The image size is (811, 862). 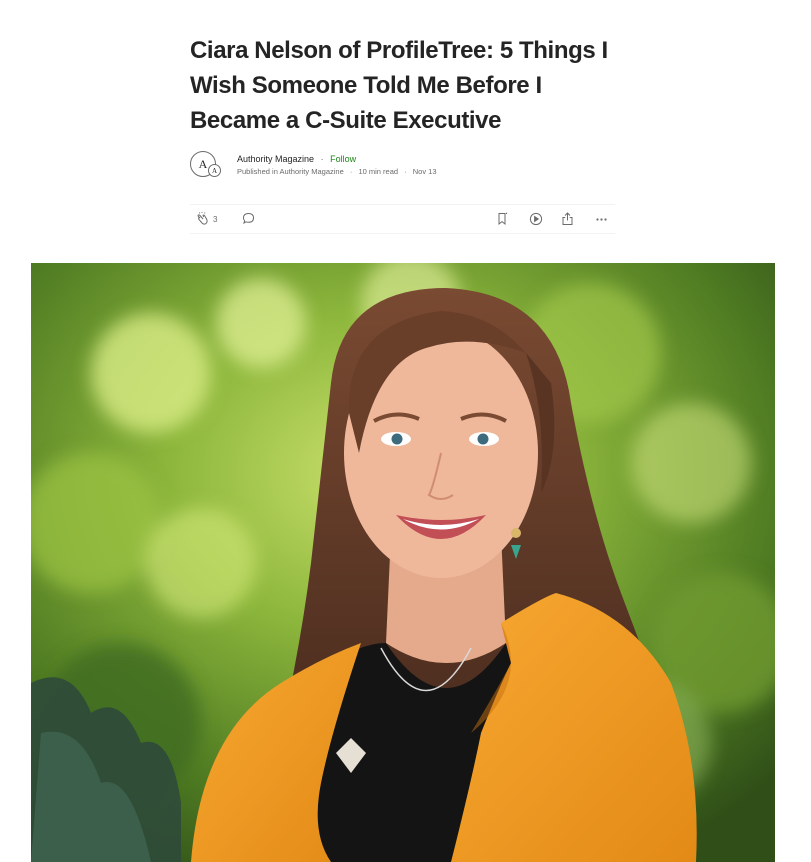 I want to click on comment-icon, so click(x=248, y=218).